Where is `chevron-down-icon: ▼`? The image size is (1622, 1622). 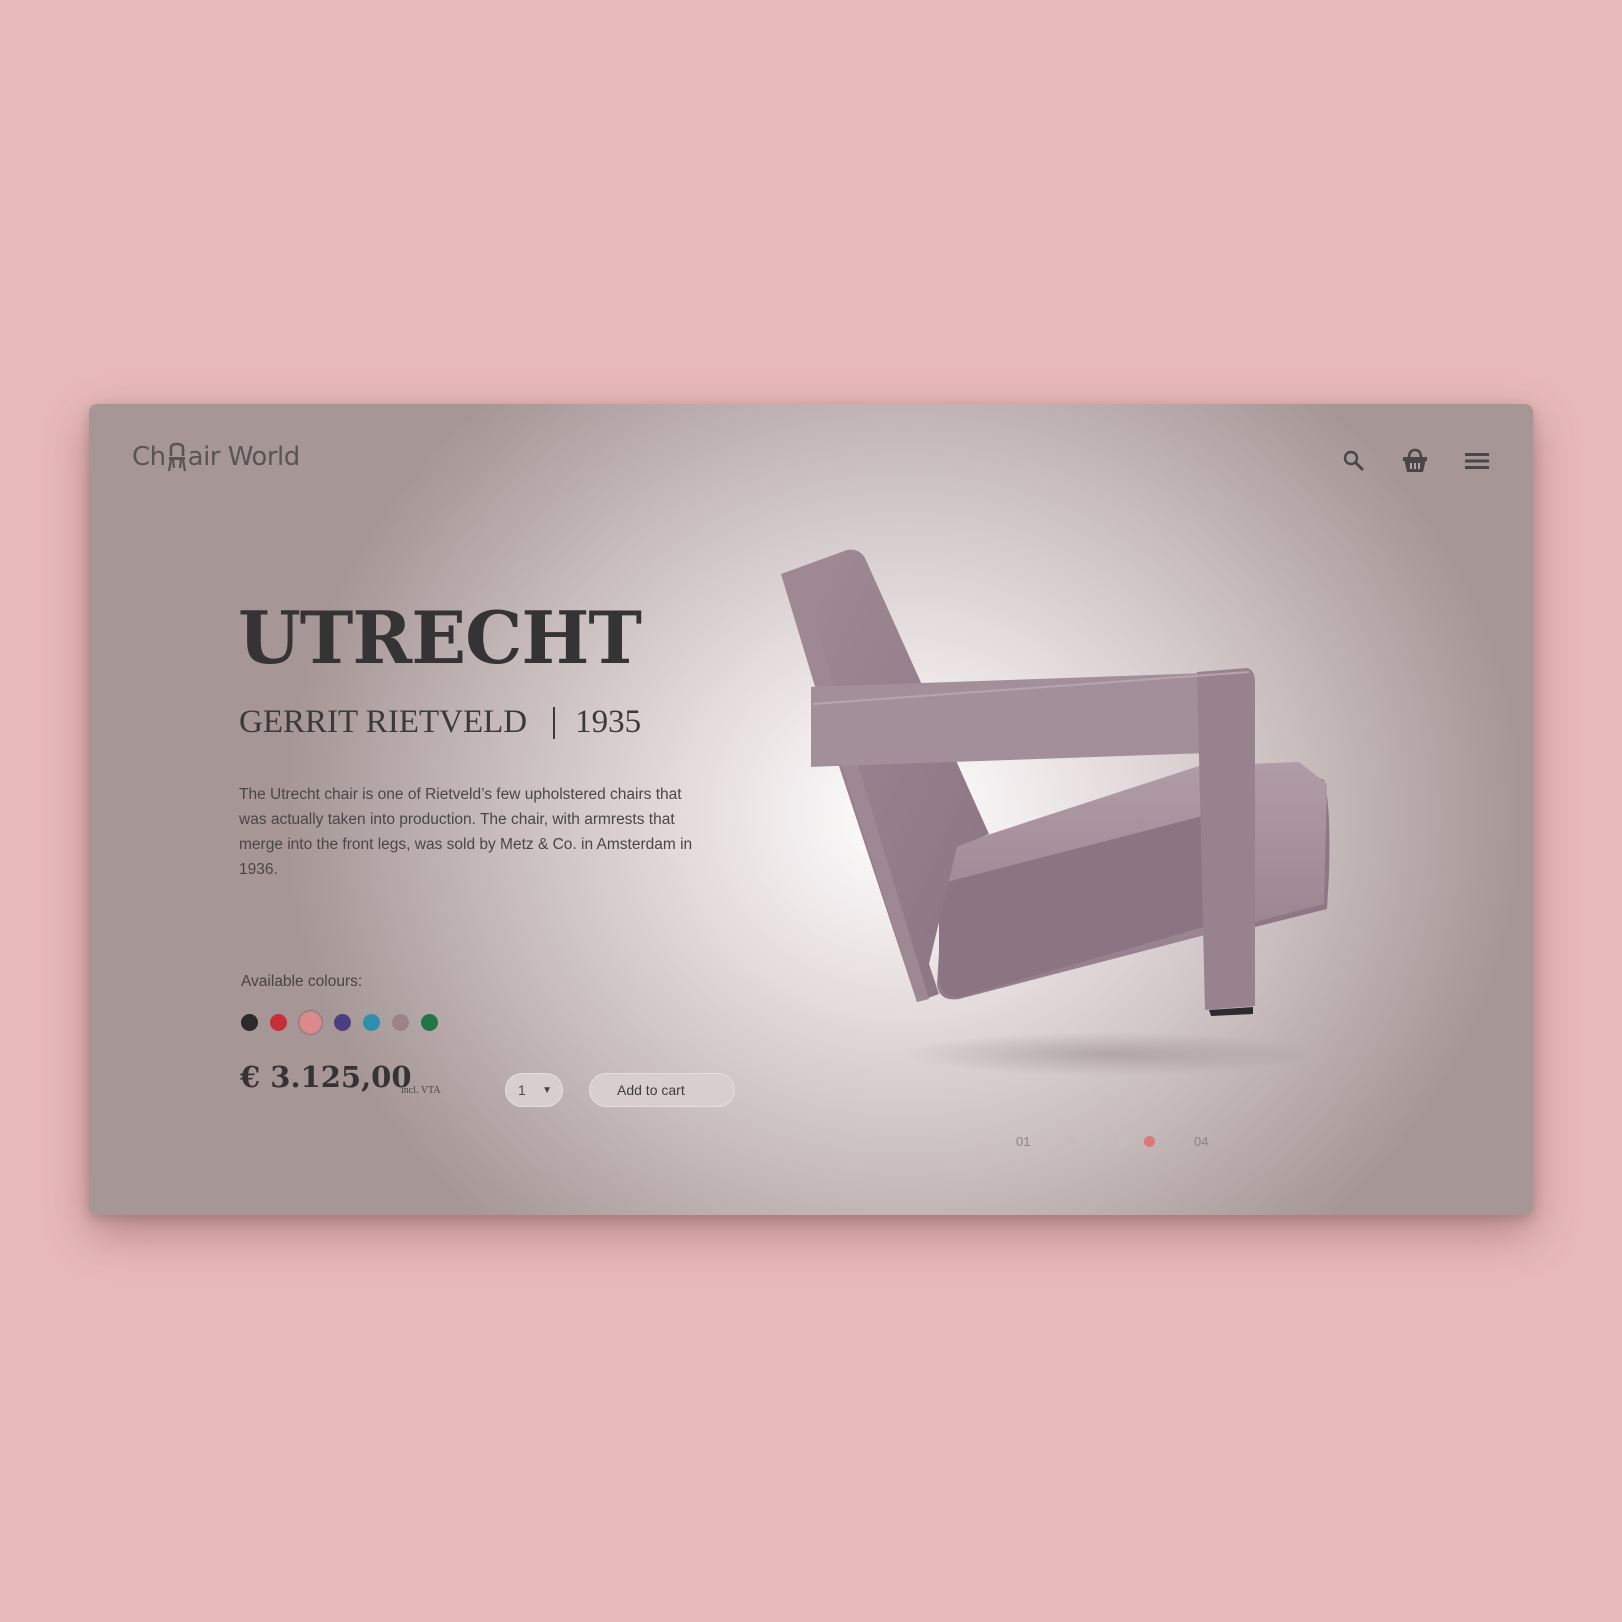 chevron-down-icon: ▼ is located at coordinates (547, 1090).